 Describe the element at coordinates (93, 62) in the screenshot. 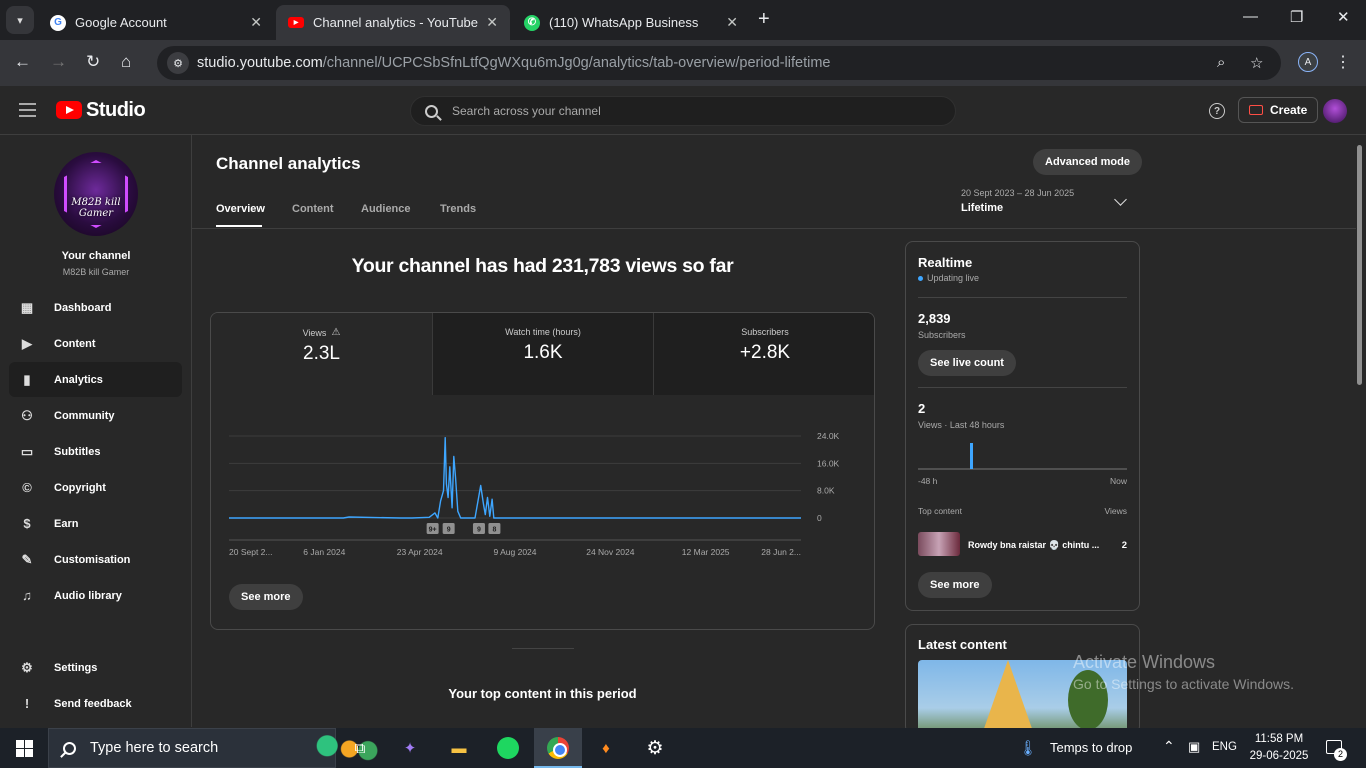

I see `reload-button: ↻` at that location.